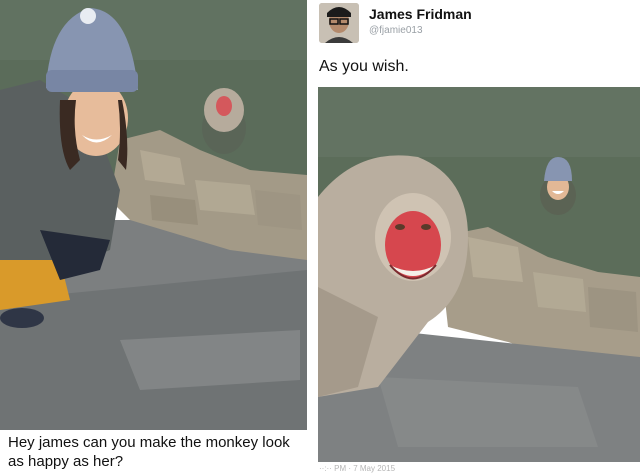 Image resolution: width=640 pixels, height=476 pixels. Describe the element at coordinates (364, 66) in the screenshot. I see `tweet-text: As you wish.` at that location.